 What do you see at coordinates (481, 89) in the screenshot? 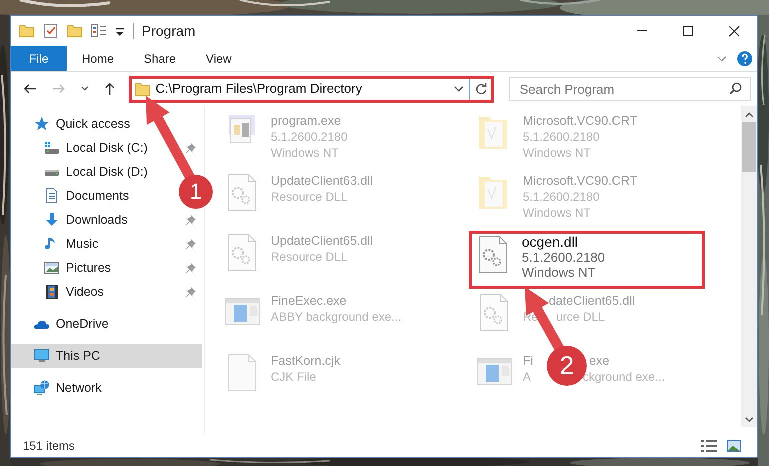
I see `refresh-icon` at bounding box center [481, 89].